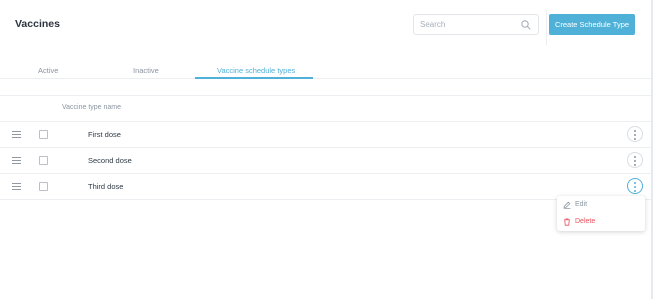  What do you see at coordinates (601, 223) in the screenshot?
I see `menu-item-delete: Delete` at bounding box center [601, 223].